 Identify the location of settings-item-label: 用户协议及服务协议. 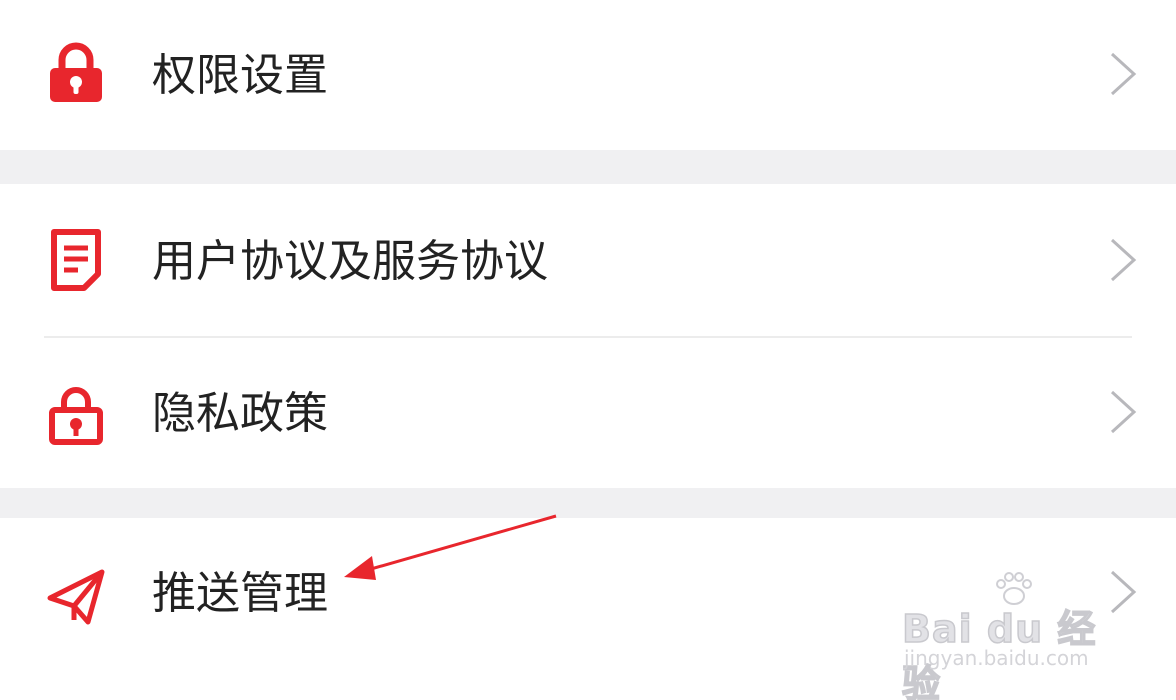
(350, 261).